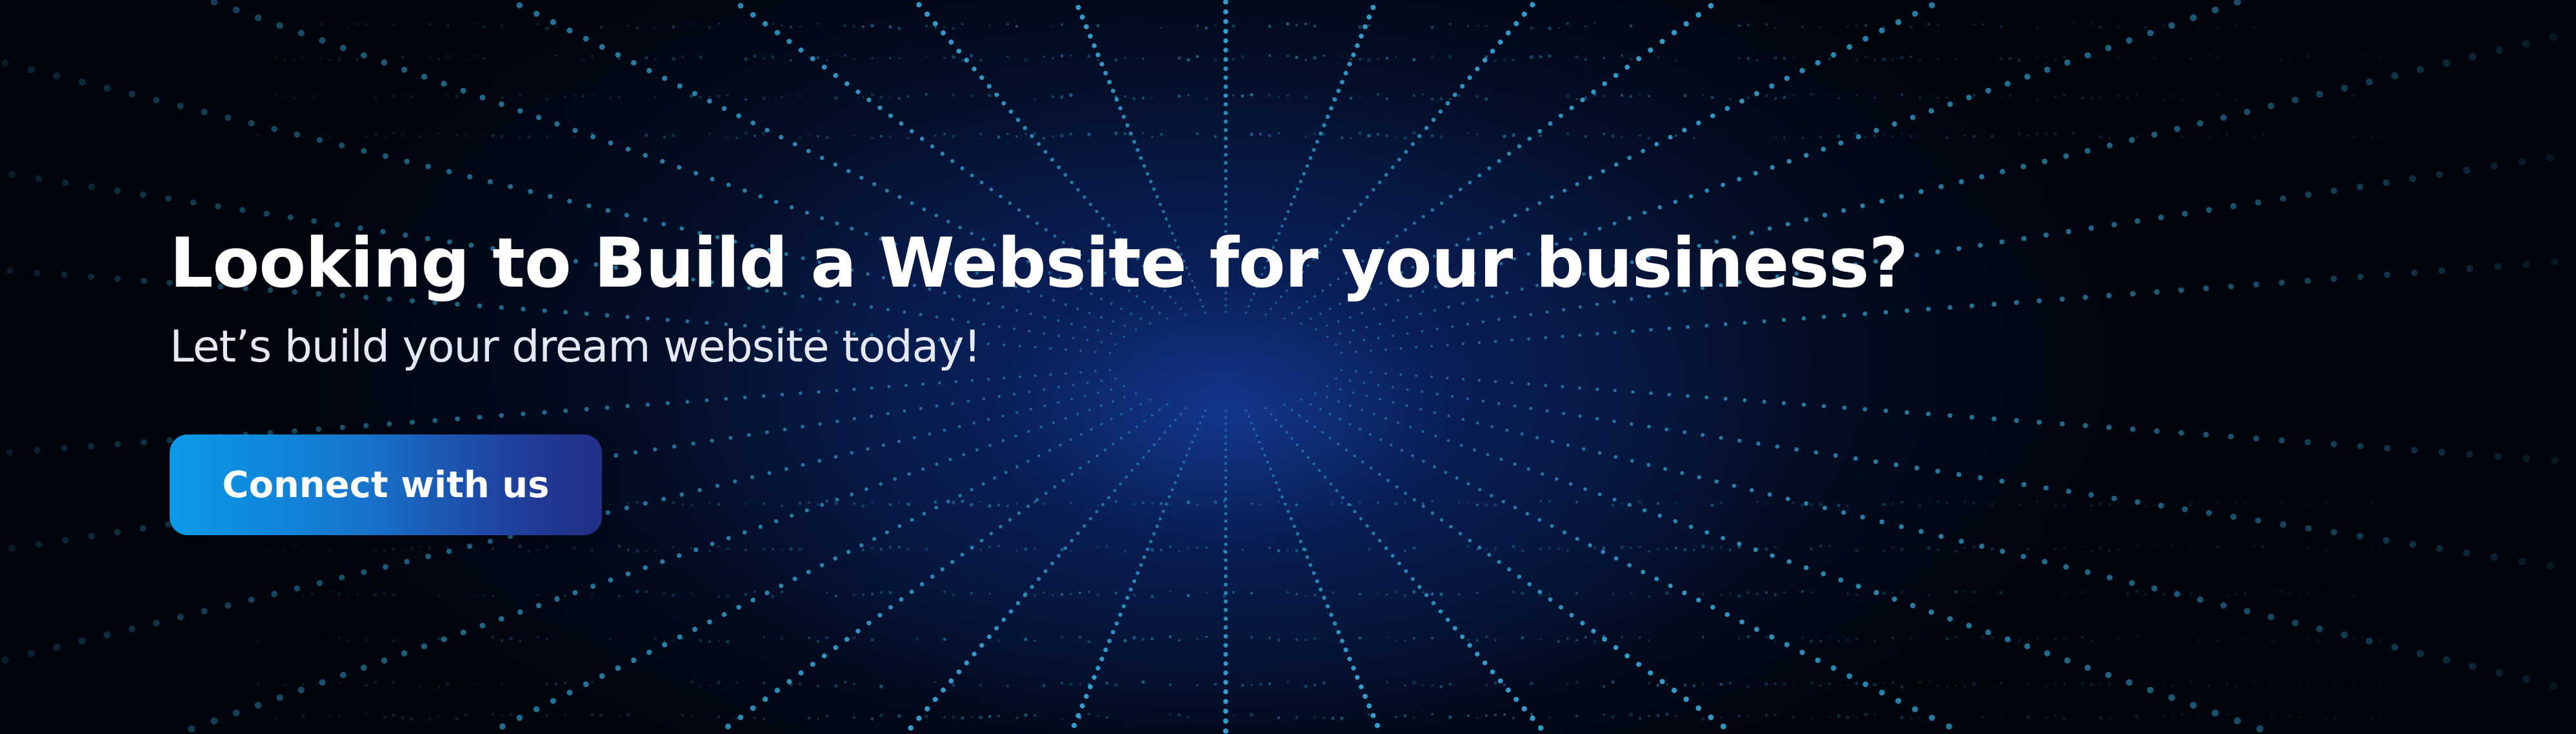 This screenshot has height=734, width=2576. What do you see at coordinates (386, 485) in the screenshot?
I see `connect-with-us-button: Connect with us` at bounding box center [386, 485].